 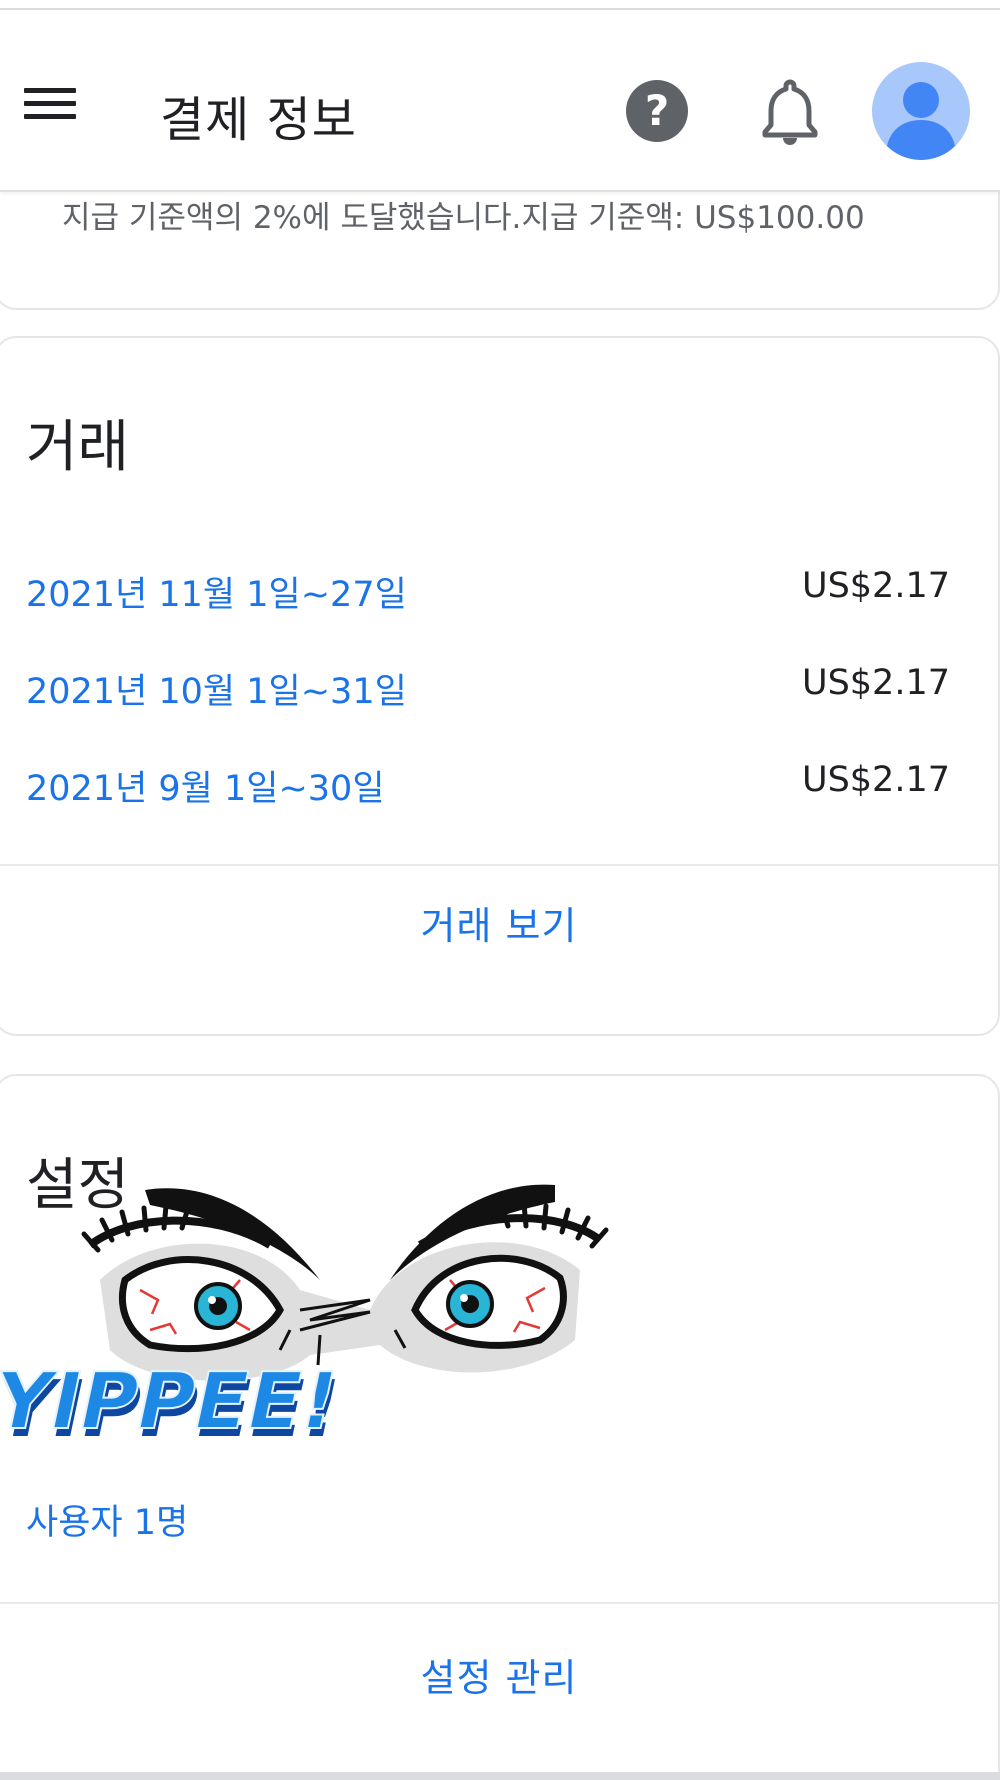 What do you see at coordinates (216, 591) in the screenshot?
I see `transaction-period-link: 2021년 11월 1일~27일` at bounding box center [216, 591].